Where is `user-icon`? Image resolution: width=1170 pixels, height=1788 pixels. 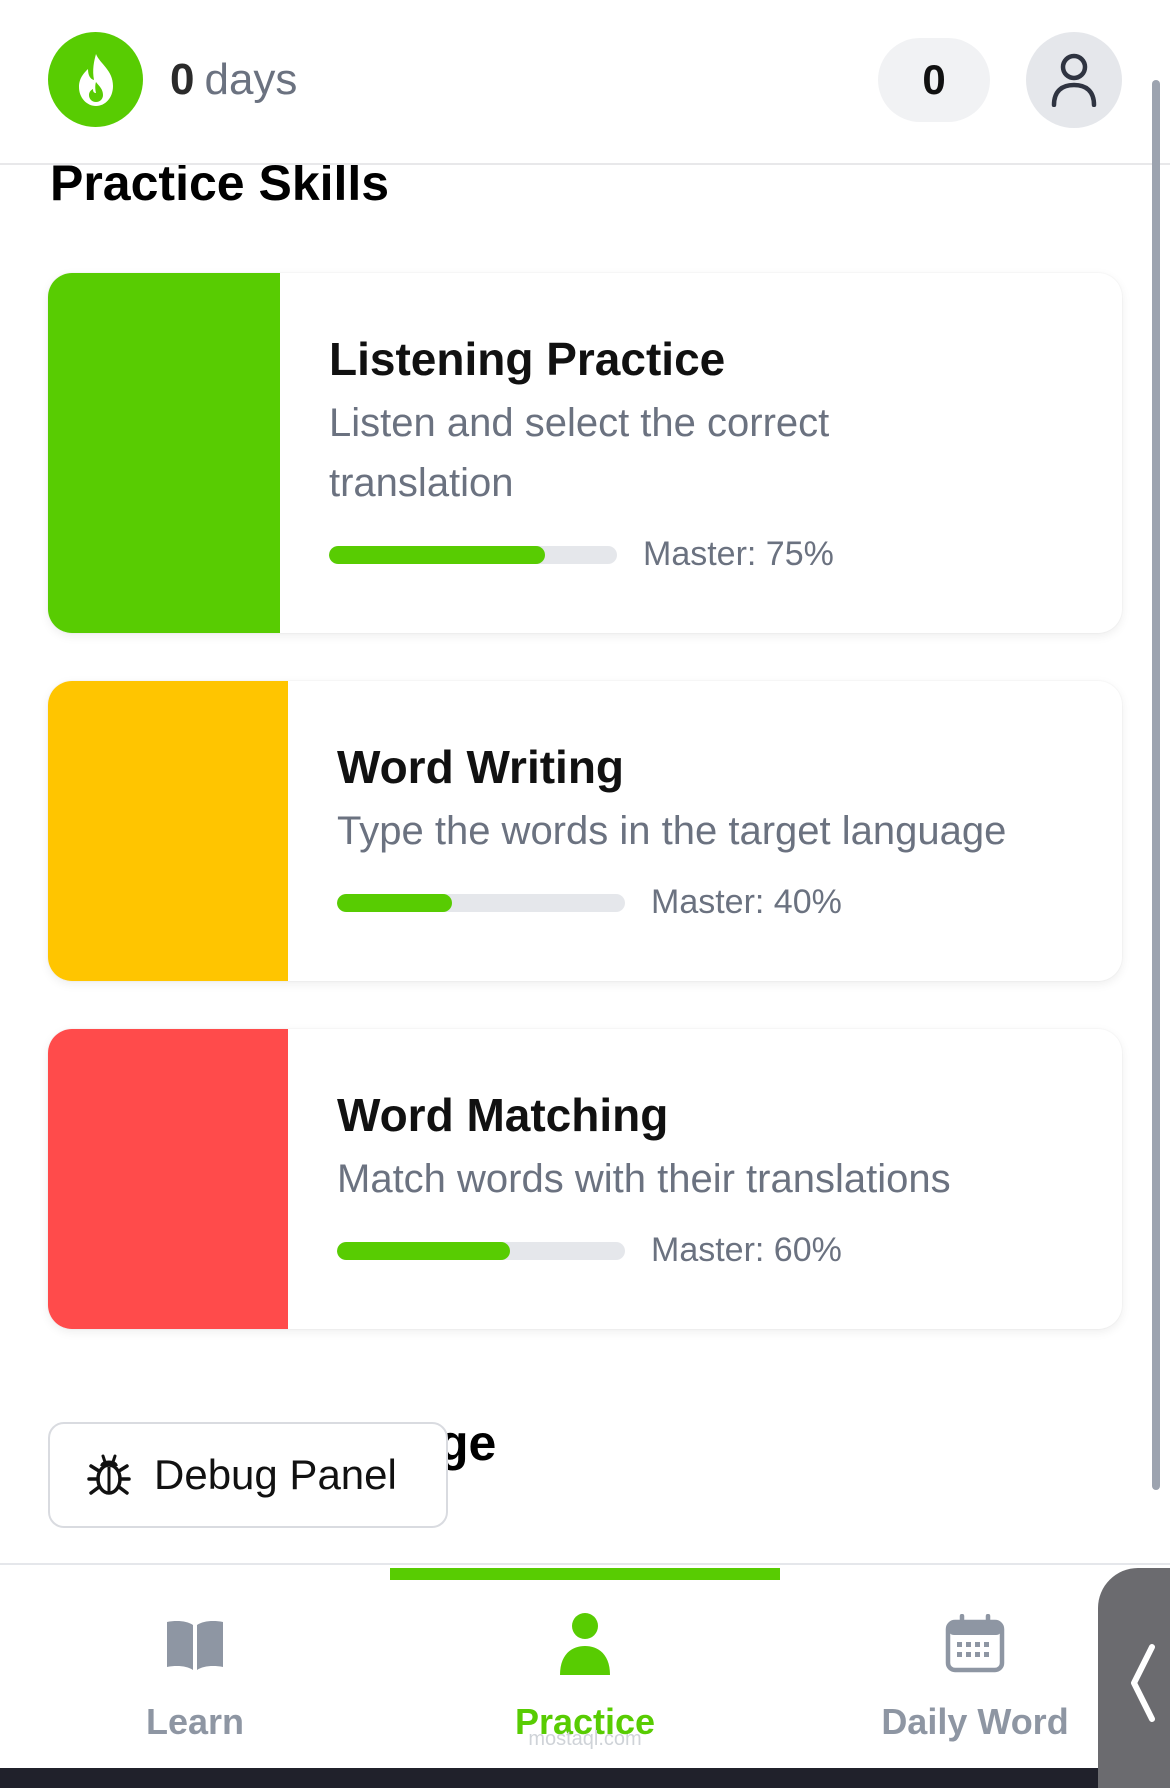 user-icon is located at coordinates (1074, 80).